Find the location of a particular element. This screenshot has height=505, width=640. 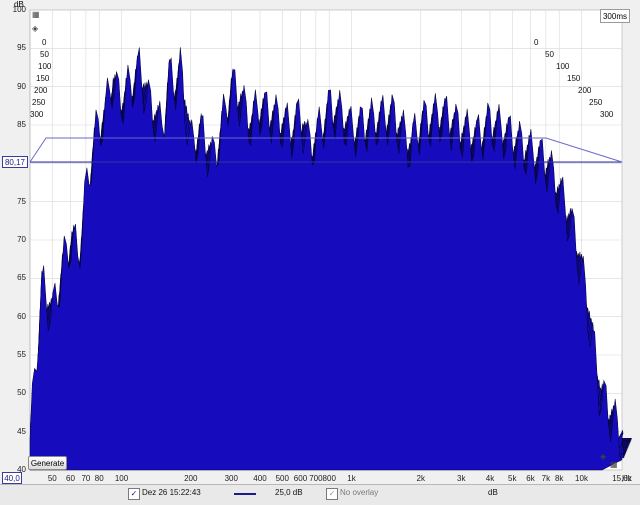

x-tick-label: 200 is located at coordinates (191, 478).